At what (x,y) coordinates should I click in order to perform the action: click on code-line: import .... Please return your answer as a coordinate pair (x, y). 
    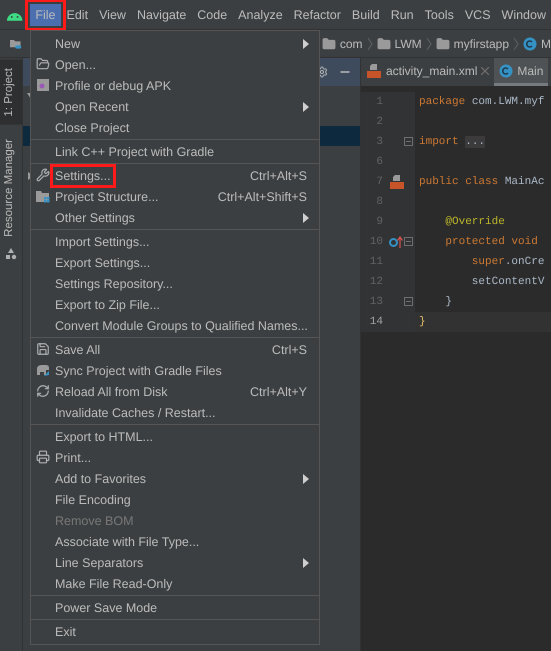
    Looking at the image, I should click on (452, 142).